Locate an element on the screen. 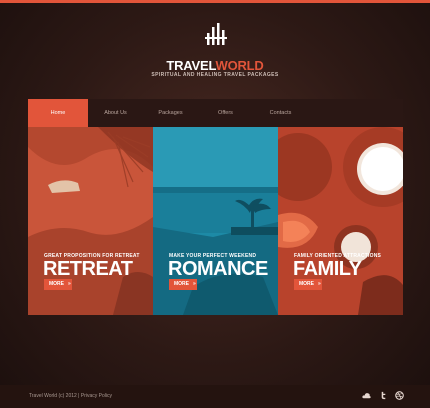 The height and width of the screenshot is (408, 430). retreat-more-button: MORE » is located at coordinates (58, 284).